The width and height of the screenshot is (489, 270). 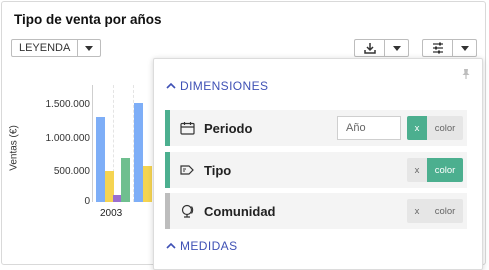 What do you see at coordinates (187, 170) in the screenshot?
I see `tag-icon` at bounding box center [187, 170].